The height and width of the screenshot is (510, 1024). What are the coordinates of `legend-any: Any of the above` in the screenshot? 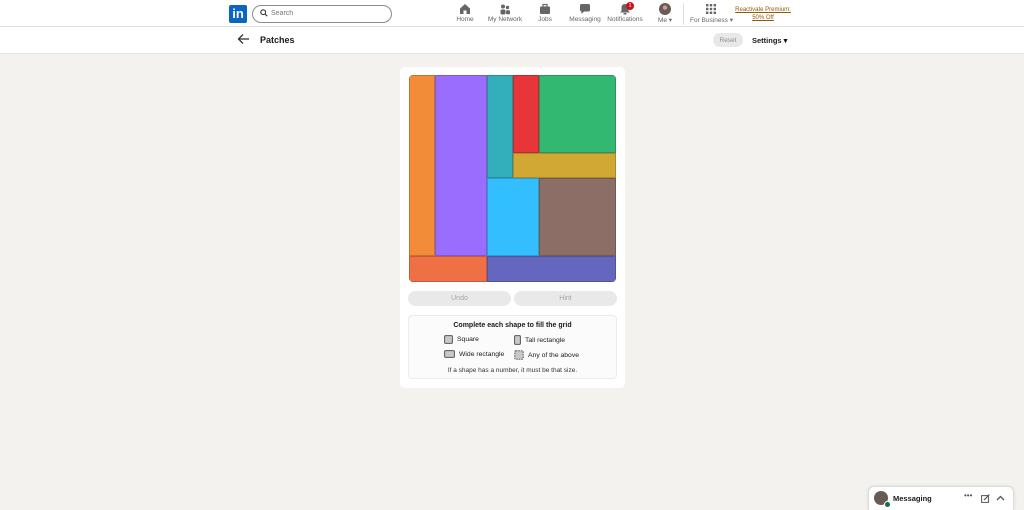 It's located at (546, 355).